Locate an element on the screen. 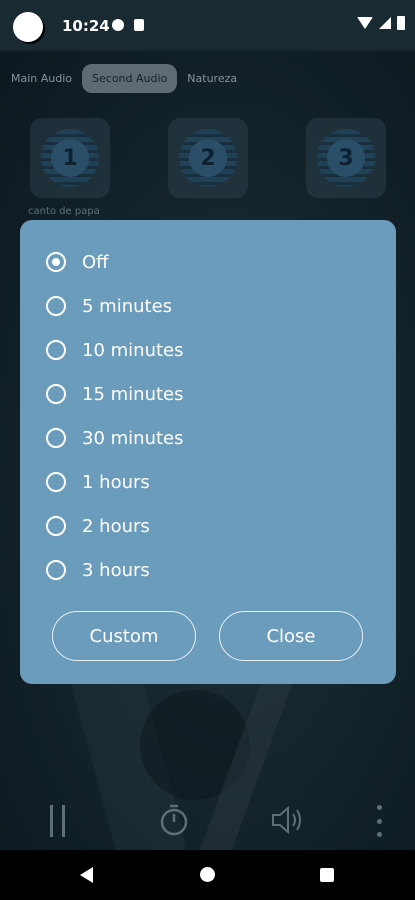  wifi-icon is located at coordinates (365, 23).